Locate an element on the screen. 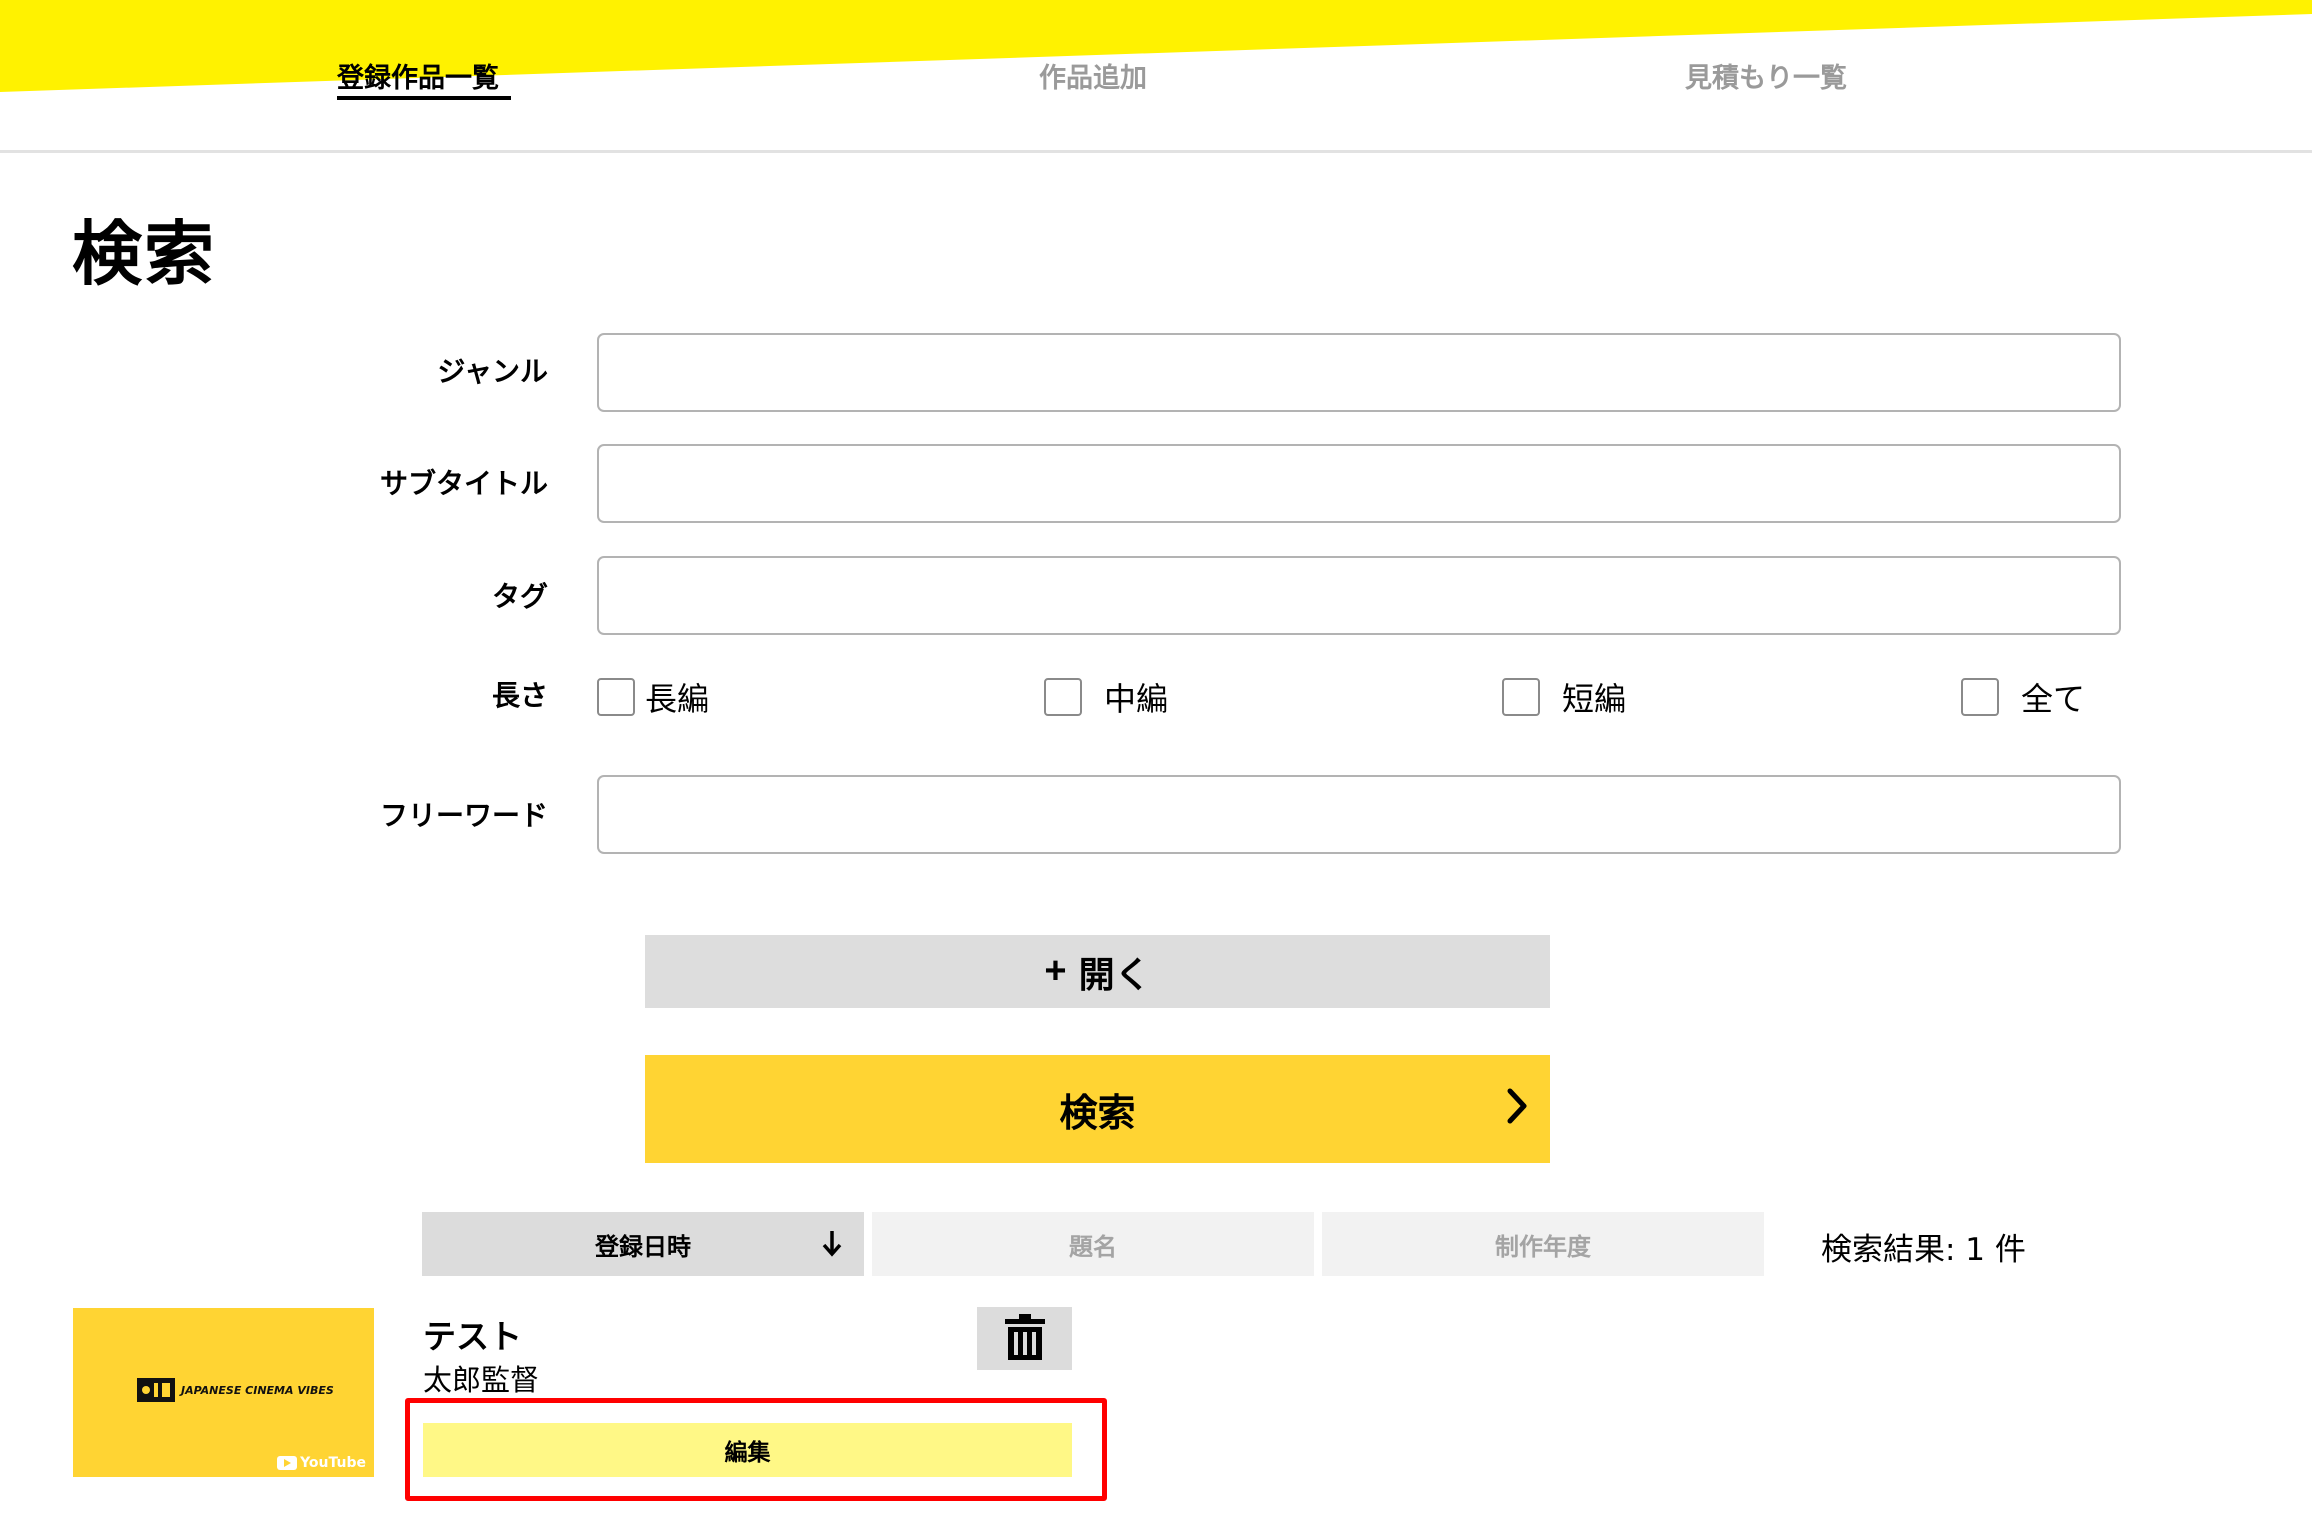  length-long-label: 長編 is located at coordinates (677, 699).